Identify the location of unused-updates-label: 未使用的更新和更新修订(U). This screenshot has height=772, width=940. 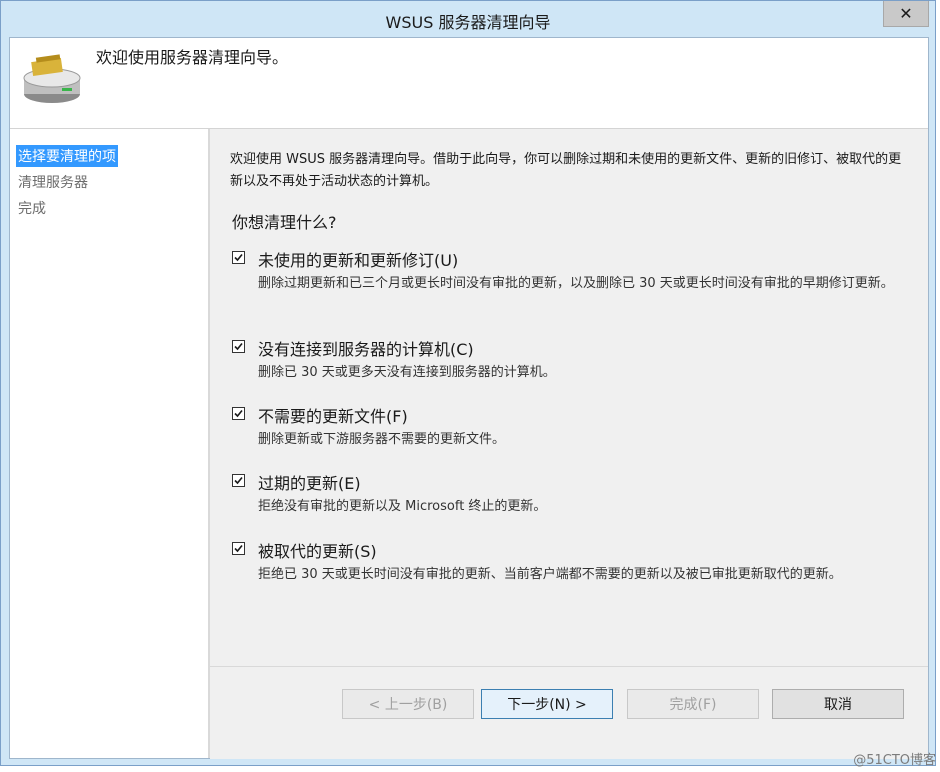
(358, 259).